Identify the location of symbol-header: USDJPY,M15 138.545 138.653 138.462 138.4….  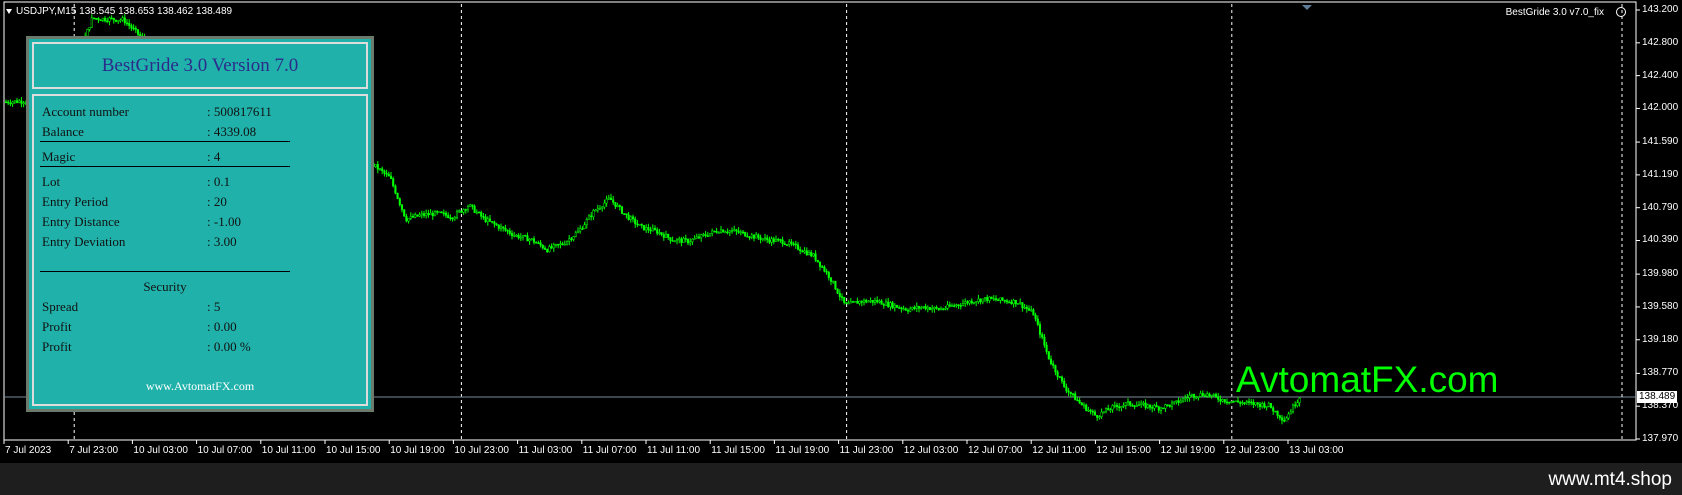
(119, 11).